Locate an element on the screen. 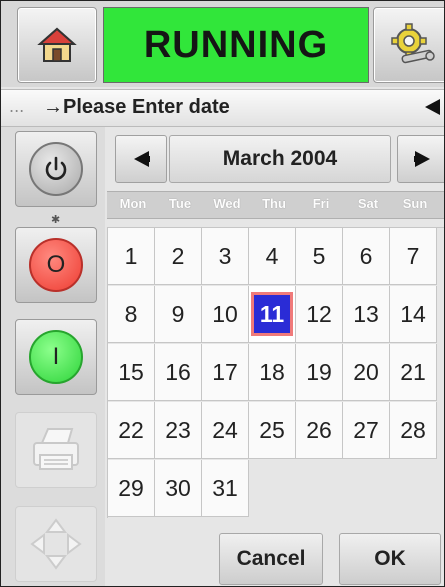 This screenshot has height=587, width=445. calendar-day-number: 13 is located at coordinates (366, 313).